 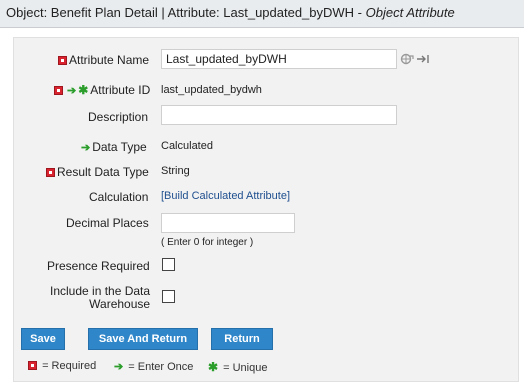 What do you see at coordinates (238, 367) in the screenshot?
I see `legend-unique: ✱ = Unique` at bounding box center [238, 367].